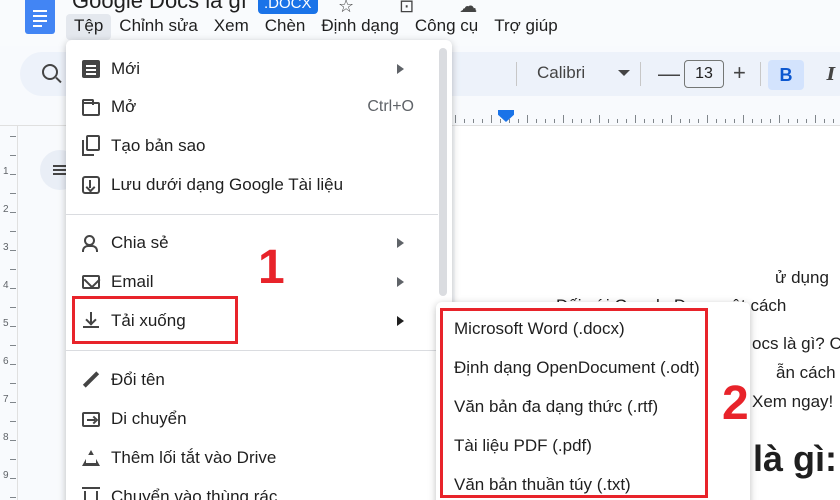 The width and height of the screenshot is (840, 500). I want to click on annotation-box-download, so click(155, 320).